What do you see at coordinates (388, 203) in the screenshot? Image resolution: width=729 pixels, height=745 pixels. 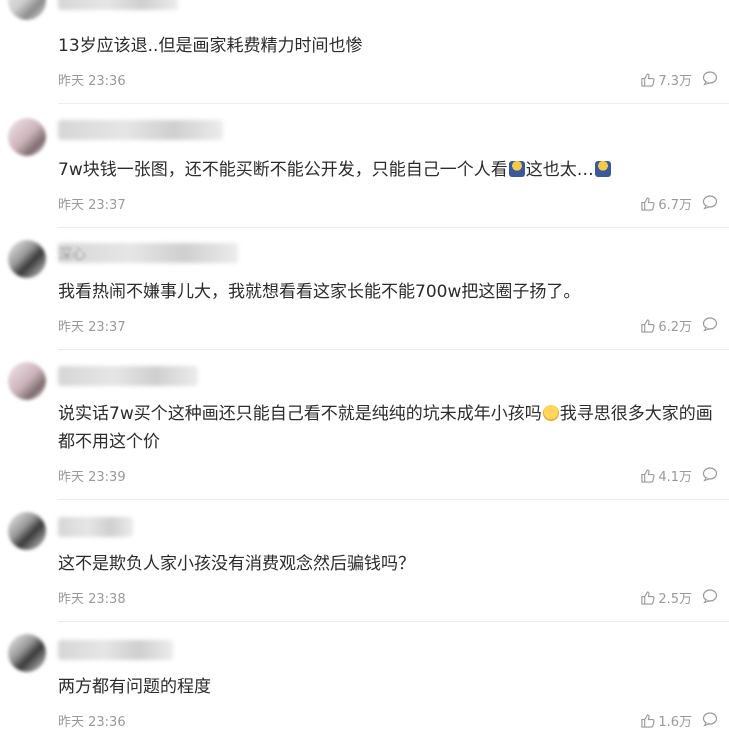 I see `comment-meta: 昨天 23:37 6.7万` at bounding box center [388, 203].